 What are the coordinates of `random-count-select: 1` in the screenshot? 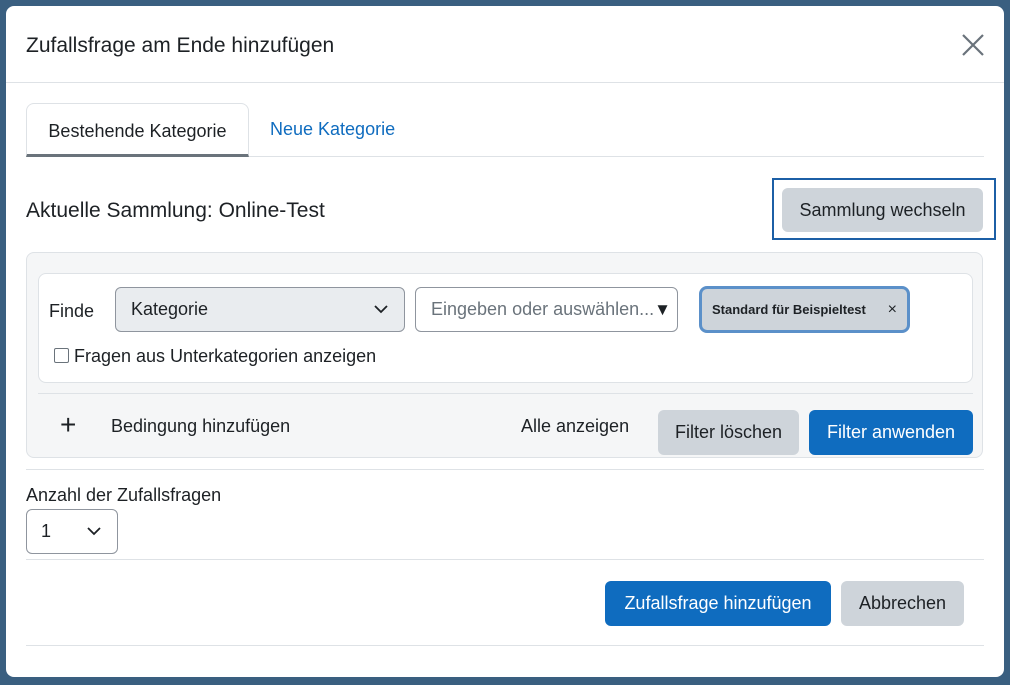 It's located at (72, 531).